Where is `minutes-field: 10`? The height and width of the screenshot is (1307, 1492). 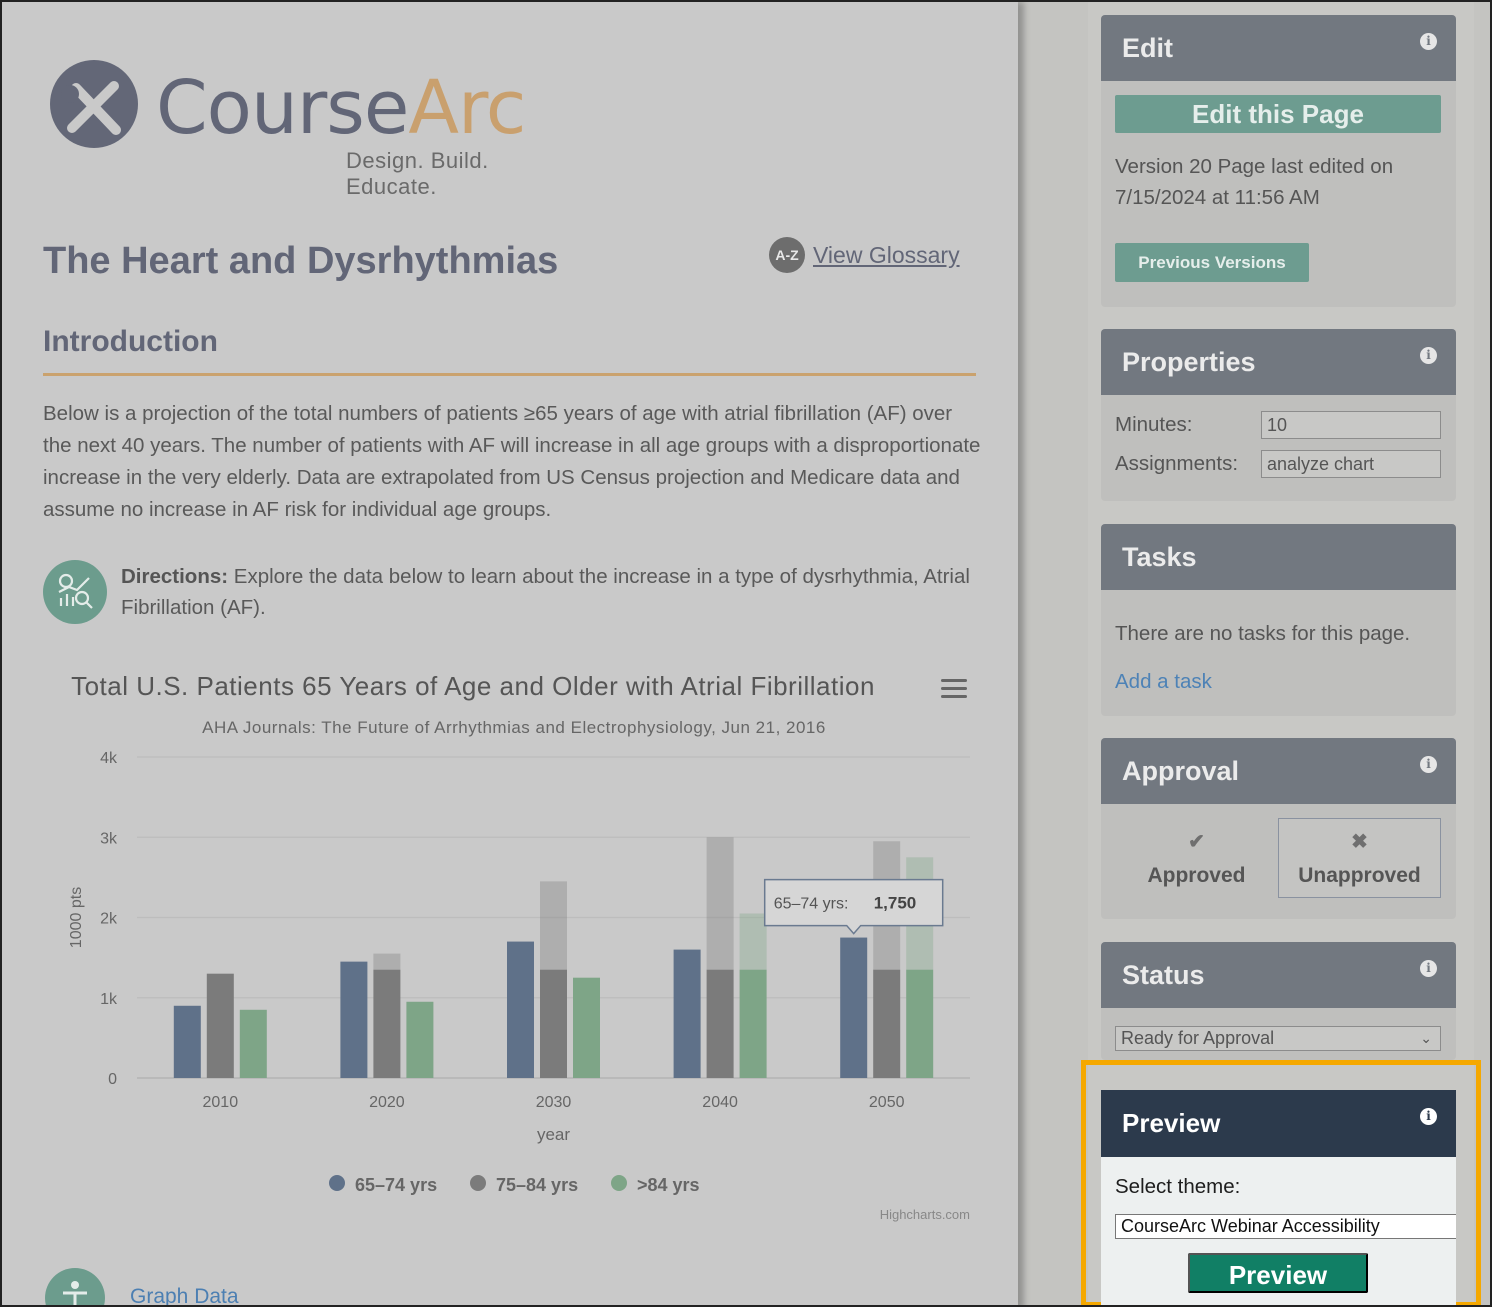
minutes-field: 10 is located at coordinates (1351, 424).